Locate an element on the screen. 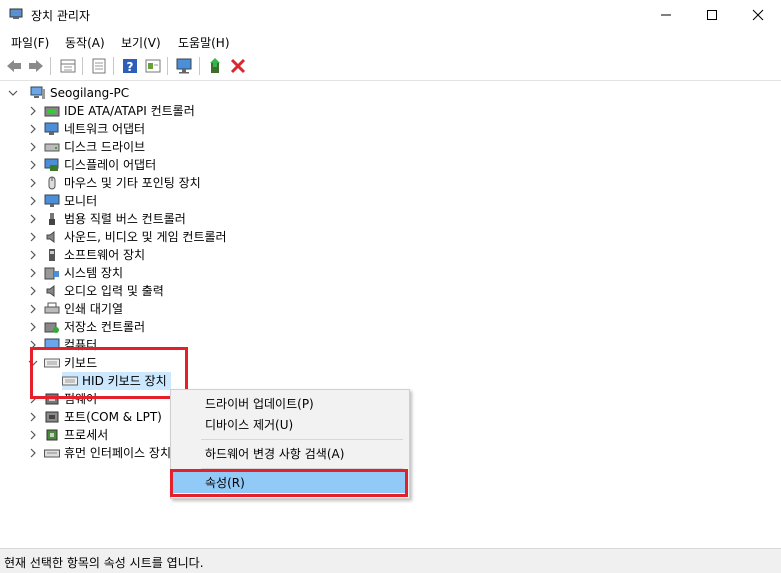  menu-item-uninstall: 디바이스 제거(U) is located at coordinates (289, 424).